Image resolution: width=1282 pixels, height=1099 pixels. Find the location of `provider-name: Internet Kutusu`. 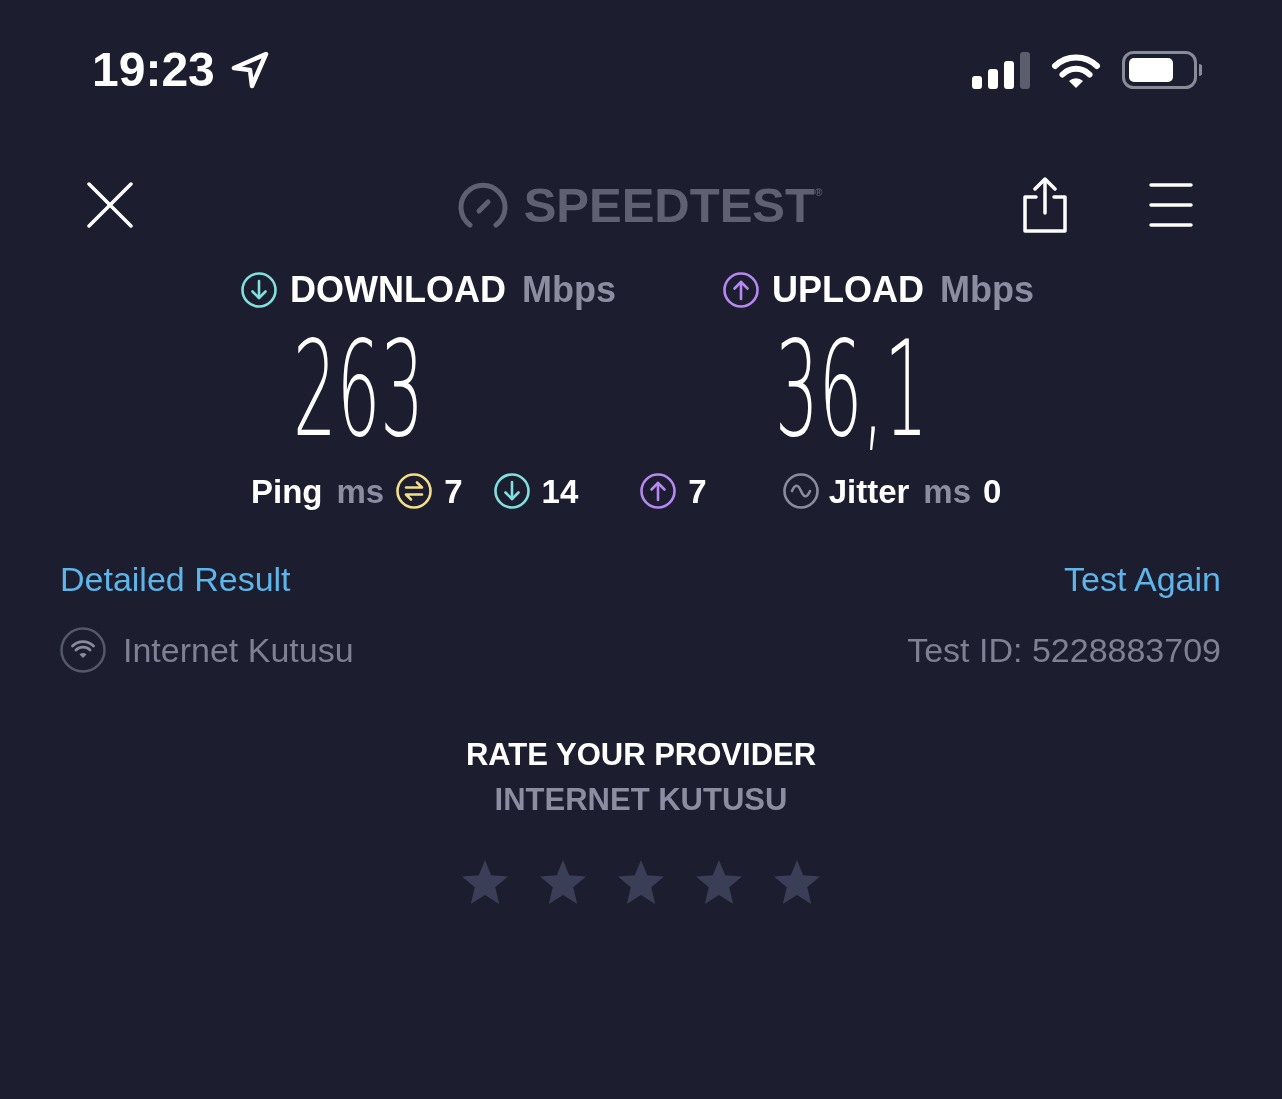

provider-name: Internet Kutusu is located at coordinates (238, 650).